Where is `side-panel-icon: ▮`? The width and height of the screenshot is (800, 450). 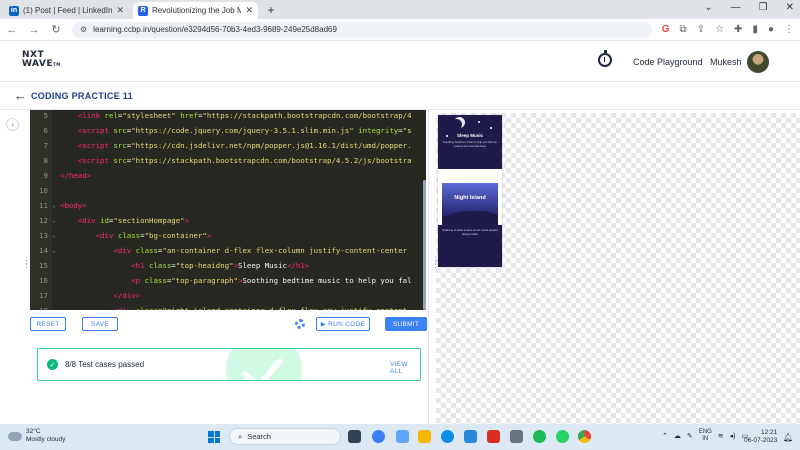 side-panel-icon: ▮ is located at coordinates (755, 29).